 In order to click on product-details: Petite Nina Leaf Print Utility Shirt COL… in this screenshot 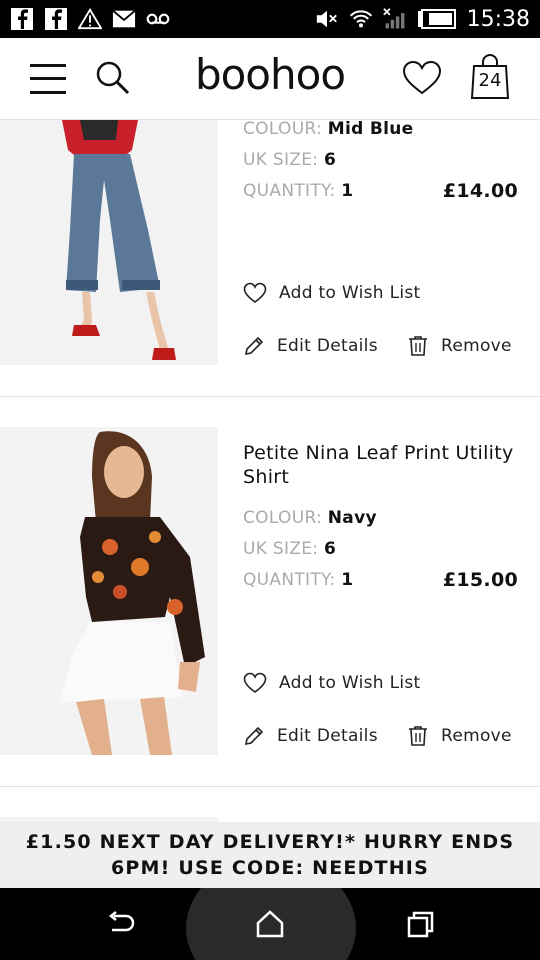, I will do `click(380, 518)`.